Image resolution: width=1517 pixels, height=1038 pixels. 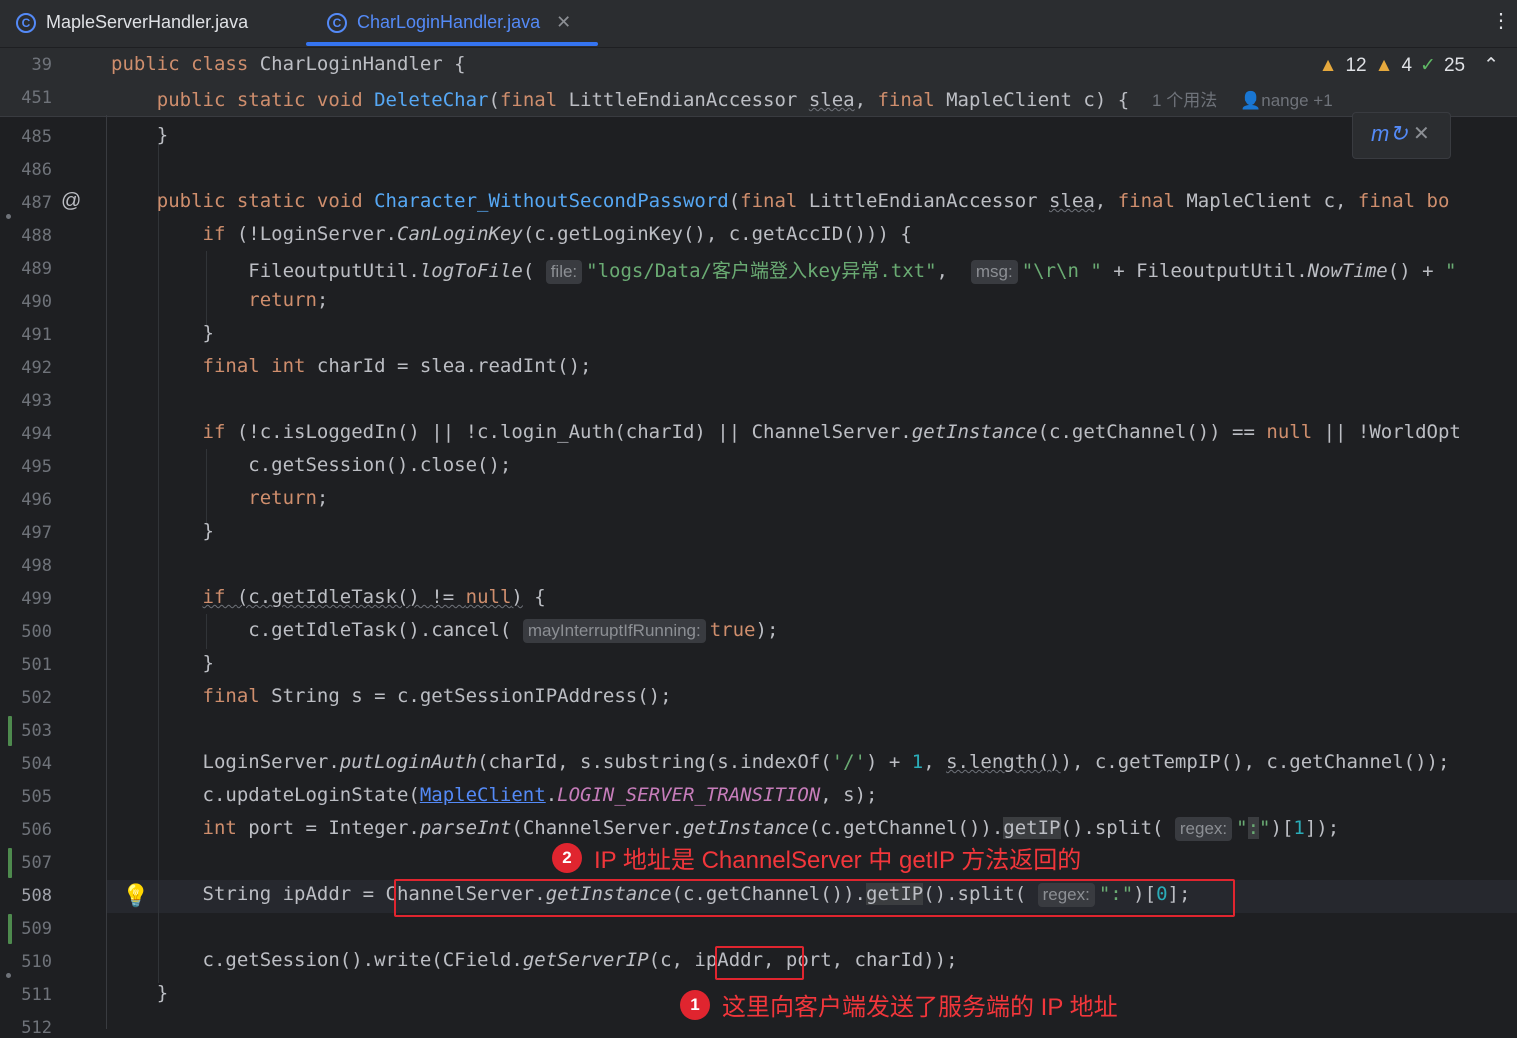 What do you see at coordinates (36, 896) in the screenshot?
I see `line-number-current: 508` at bounding box center [36, 896].